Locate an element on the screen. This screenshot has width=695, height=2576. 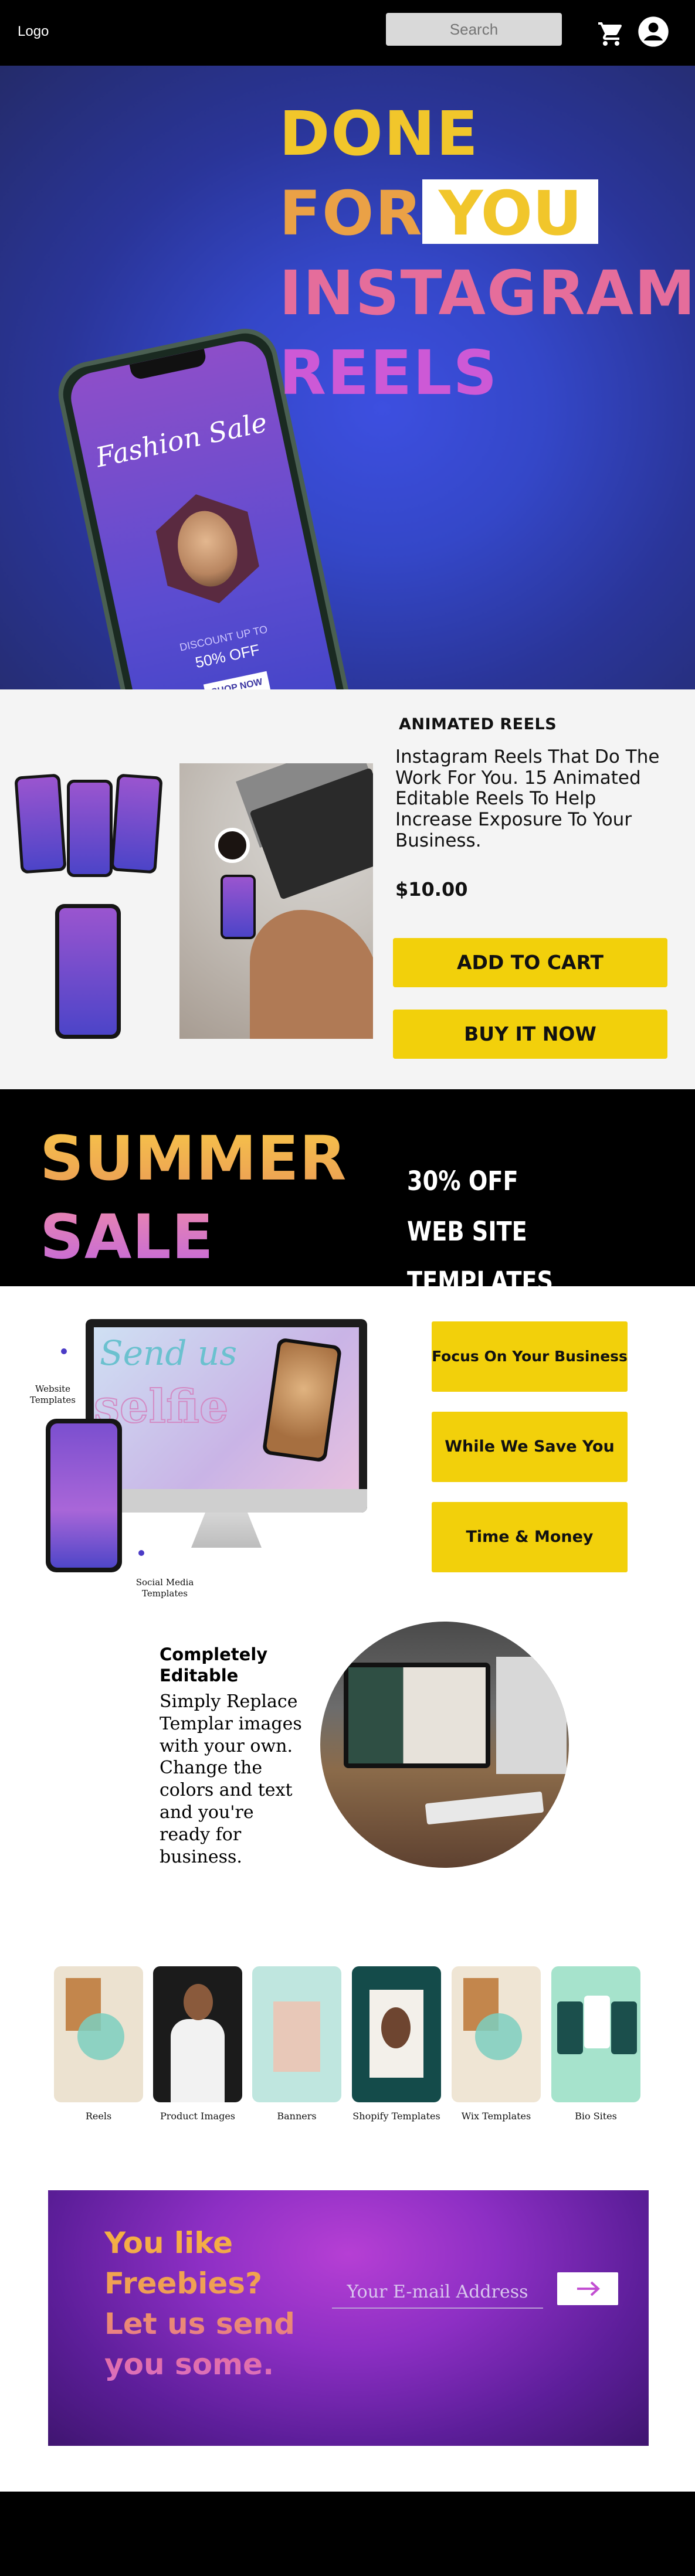
product-main-image is located at coordinates (276, 901).